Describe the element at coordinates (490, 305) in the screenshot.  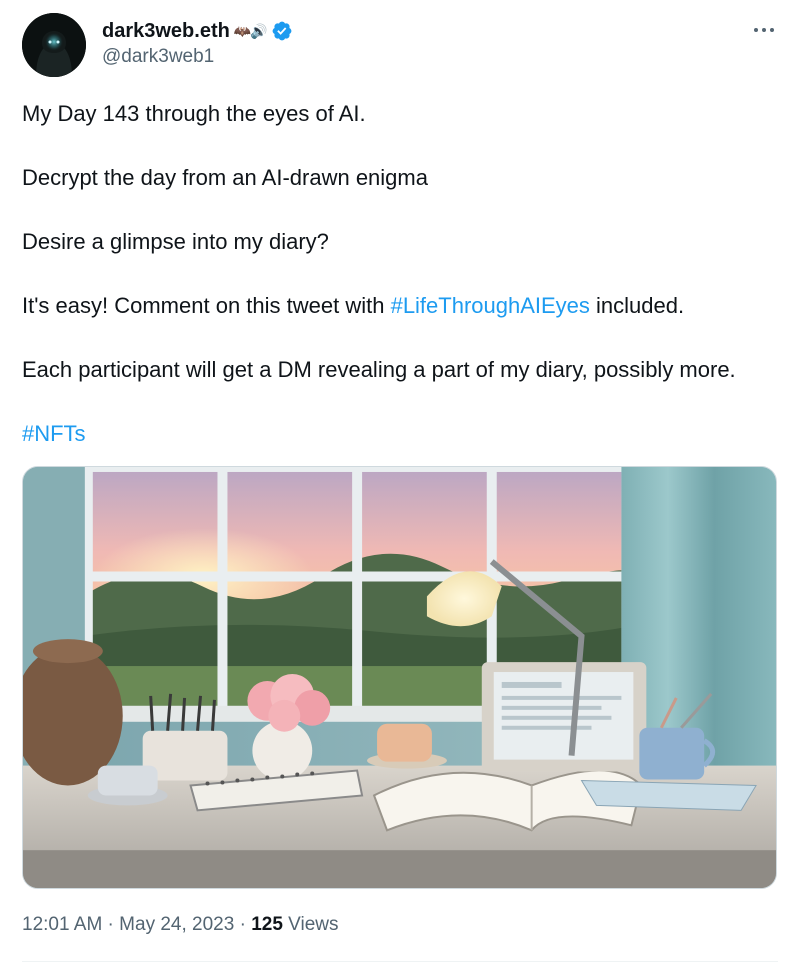
I see `hashtag-link: #LifeThroughAIEyes` at that location.